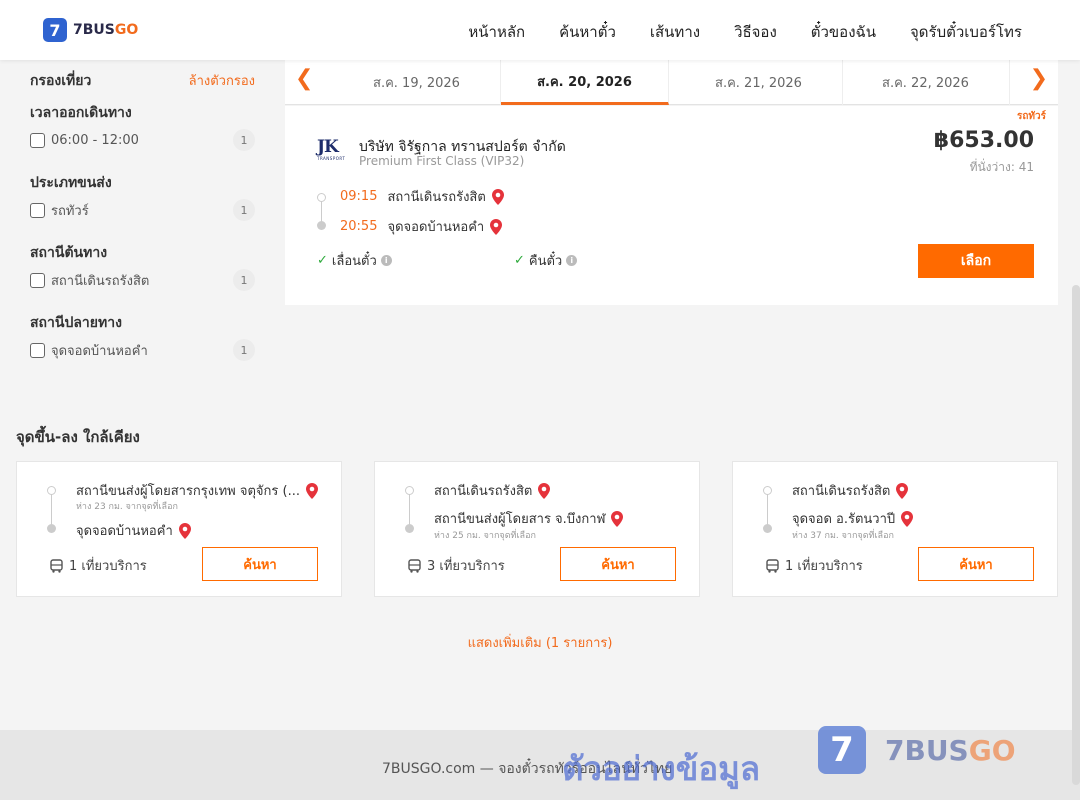 This screenshot has width=1080, height=800. Describe the element at coordinates (94, 30) in the screenshot. I see `logo-text-bus: 7BUS` at that location.